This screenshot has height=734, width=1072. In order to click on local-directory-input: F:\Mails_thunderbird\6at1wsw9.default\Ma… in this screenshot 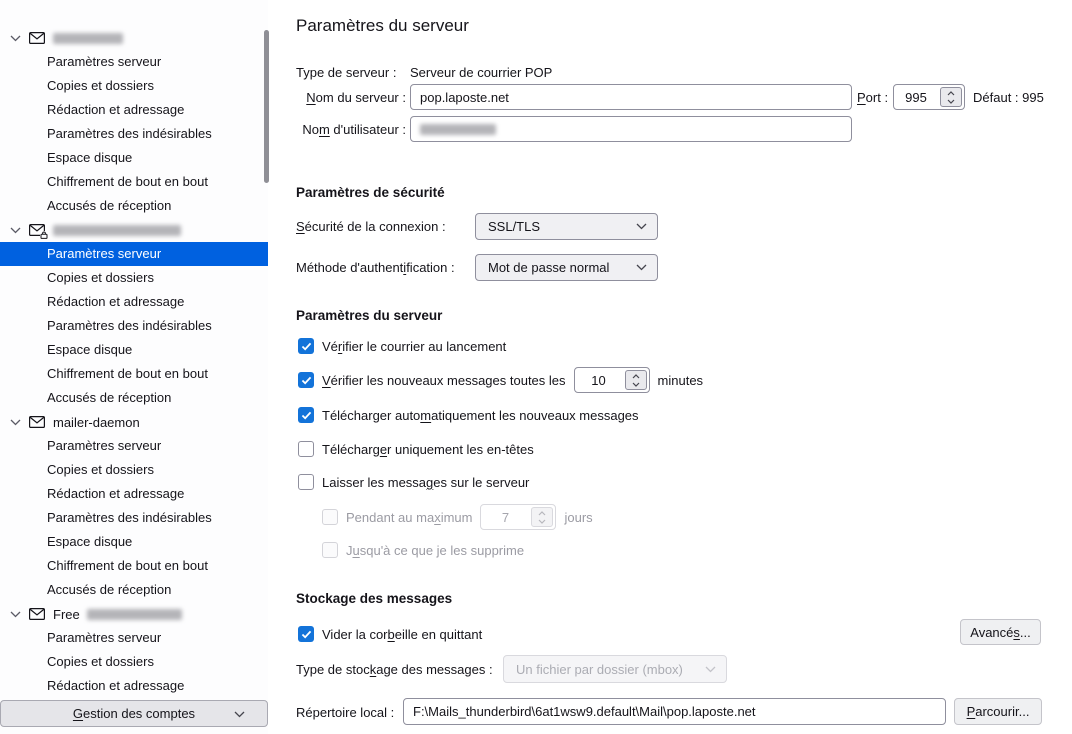, I will do `click(674, 711)`.